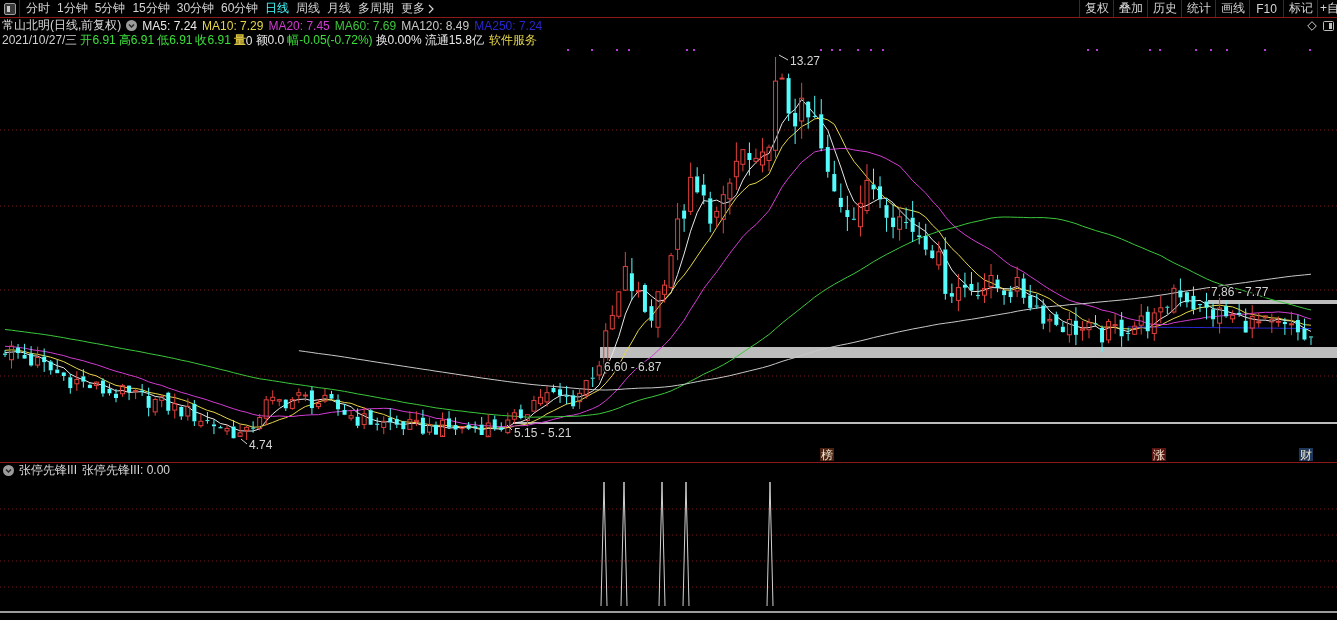 Image resolution: width=1337 pixels, height=620 pixels. What do you see at coordinates (398, 40) in the screenshot?
I see `quote-field: 换0.00%` at bounding box center [398, 40].